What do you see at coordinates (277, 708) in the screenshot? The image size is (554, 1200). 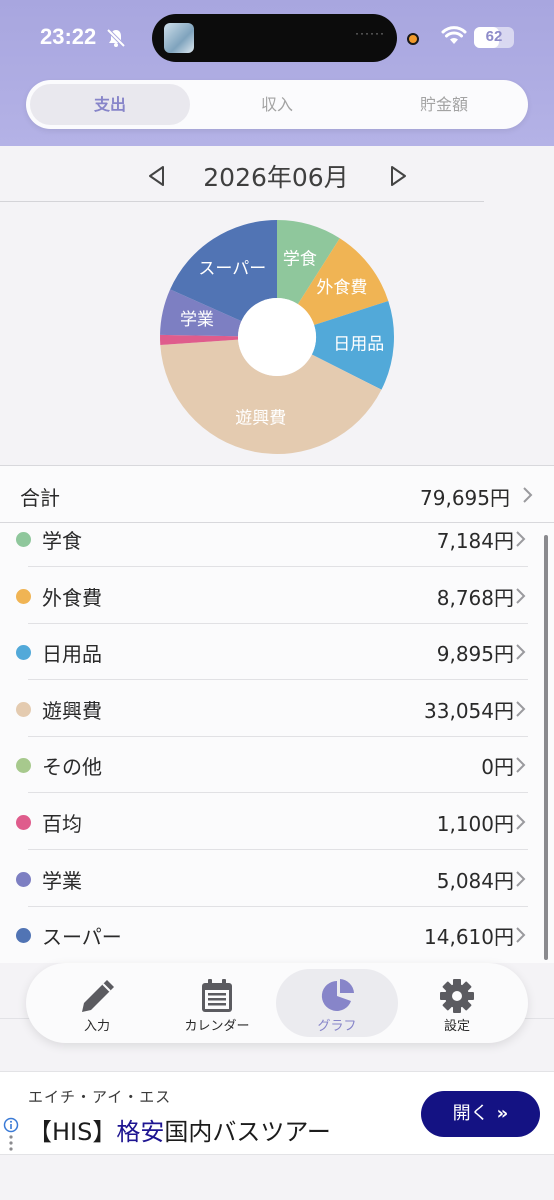 I see `category-row: 遊興費 33,054円` at bounding box center [277, 708].